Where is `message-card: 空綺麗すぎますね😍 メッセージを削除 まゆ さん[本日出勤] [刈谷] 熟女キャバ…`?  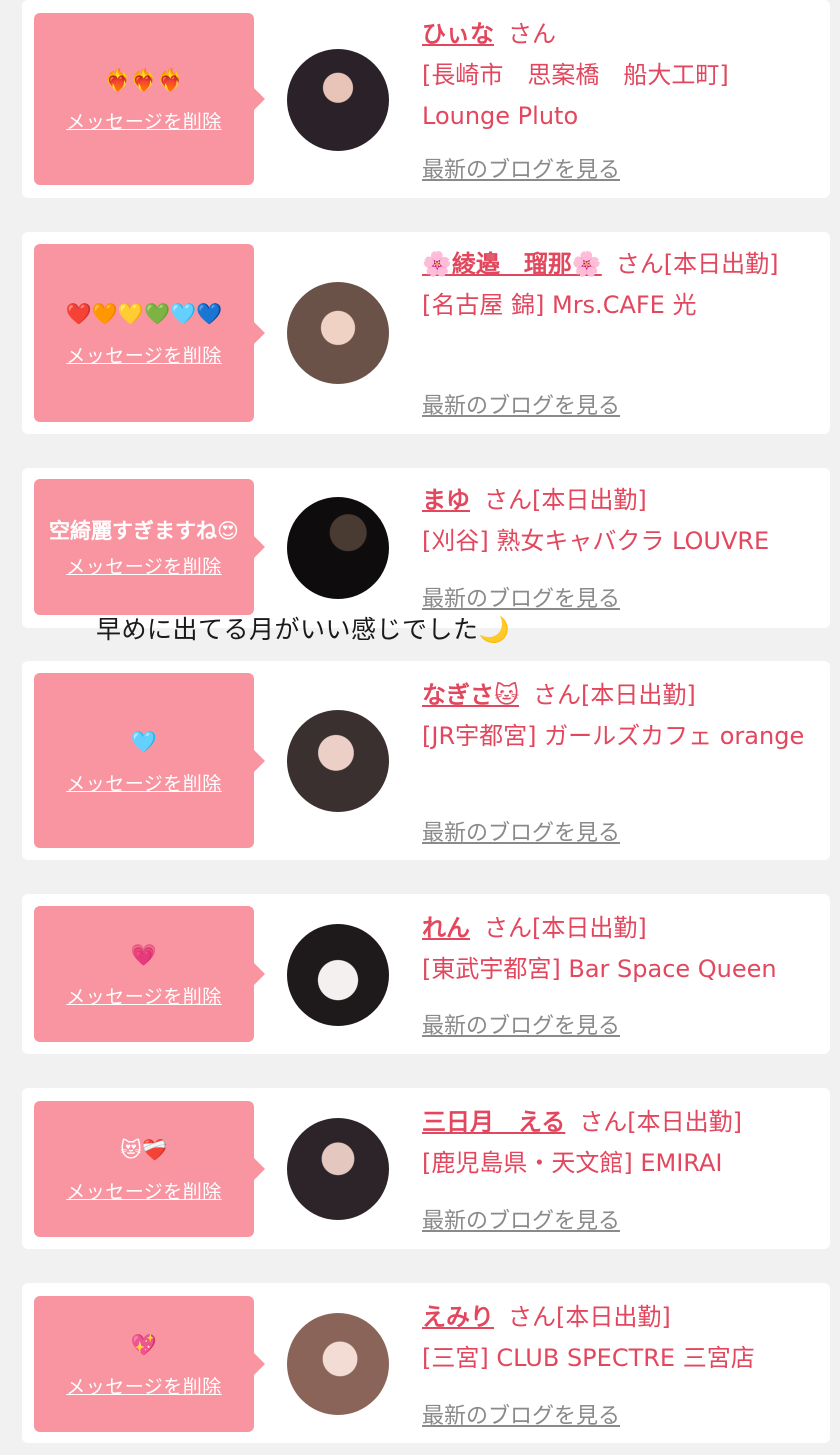
message-card: 空綺麗すぎますね😍 メッセージを削除 まゆ さん[本日出勤] [刈谷] 熟女キャバ… is located at coordinates (426, 548).